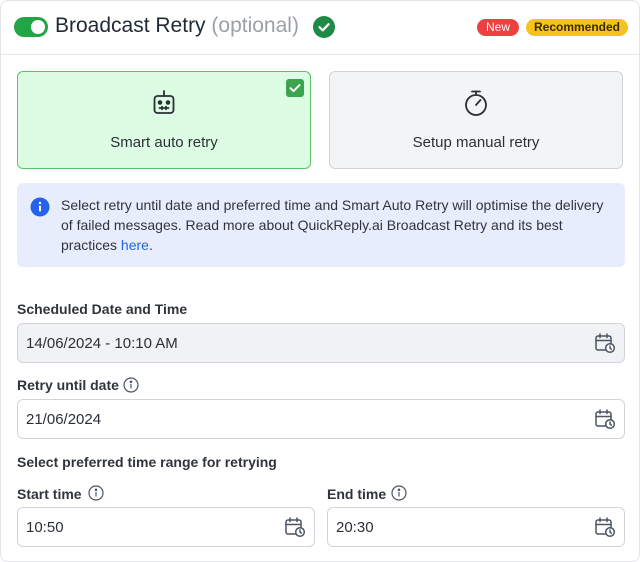  What do you see at coordinates (476, 120) in the screenshot?
I see `setup-manual-retry-option: Setup manual retry` at bounding box center [476, 120].